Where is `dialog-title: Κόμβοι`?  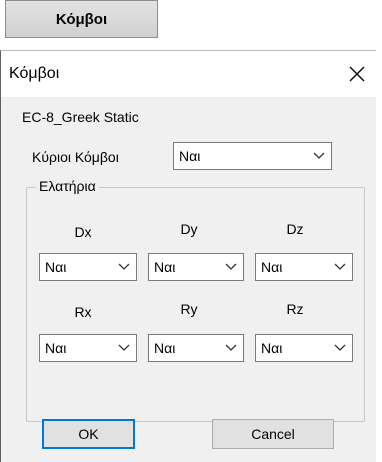
dialog-title: Κόμβοι is located at coordinates (34, 73).